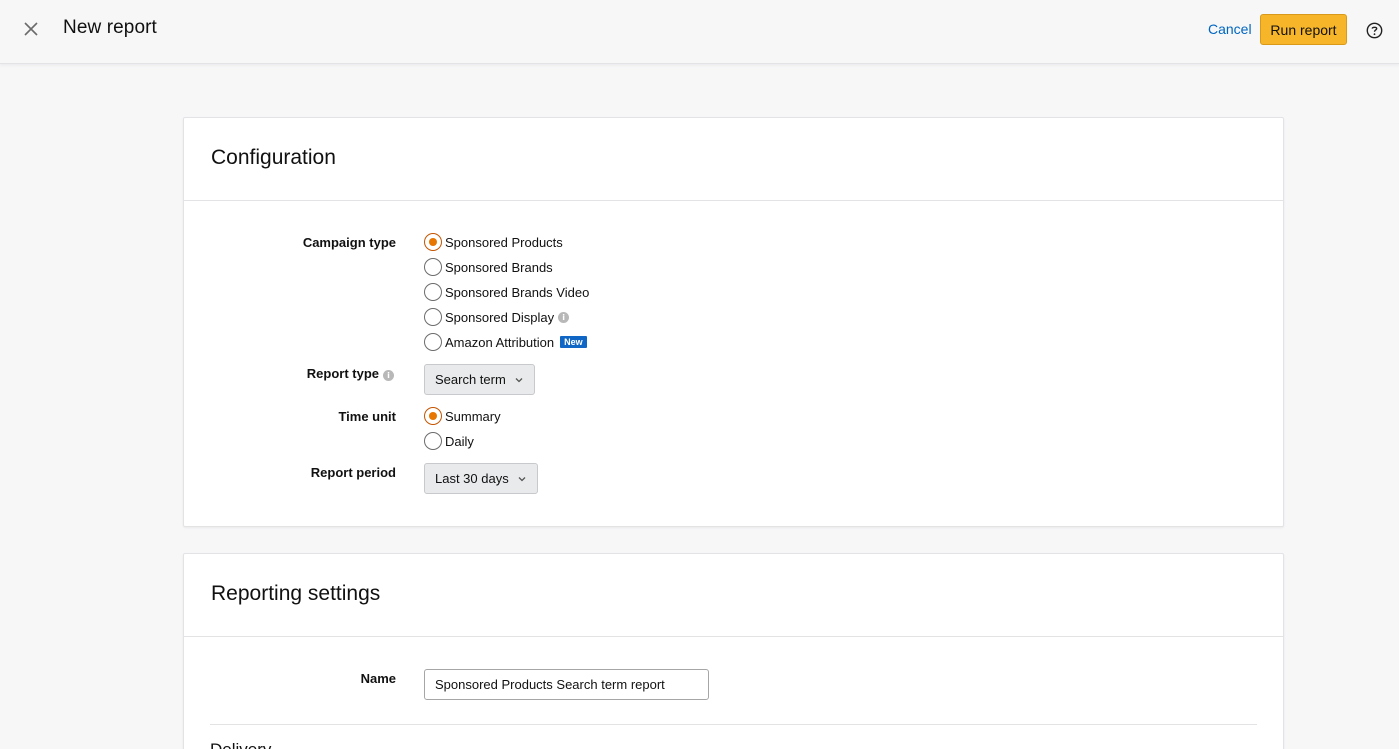 The width and height of the screenshot is (1399, 749). I want to click on radio-sponsored-display: Sponsored Display i, so click(497, 317).